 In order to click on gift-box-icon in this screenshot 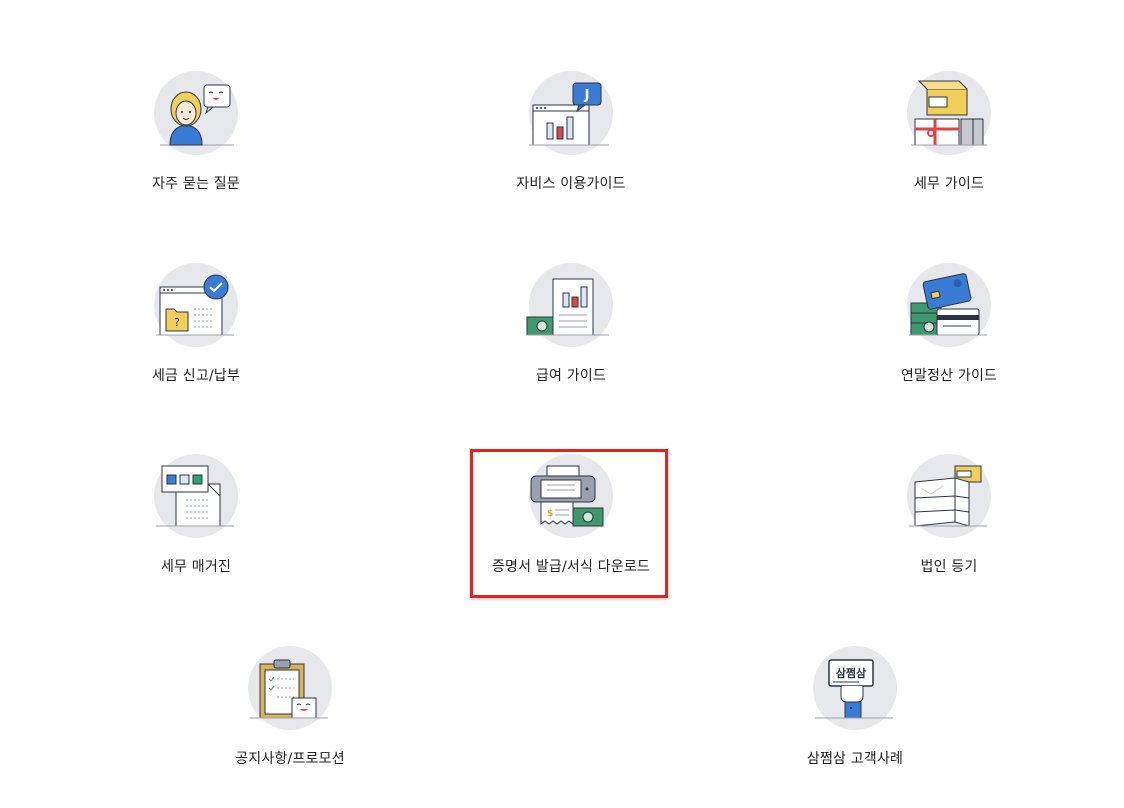, I will do `click(949, 114)`.